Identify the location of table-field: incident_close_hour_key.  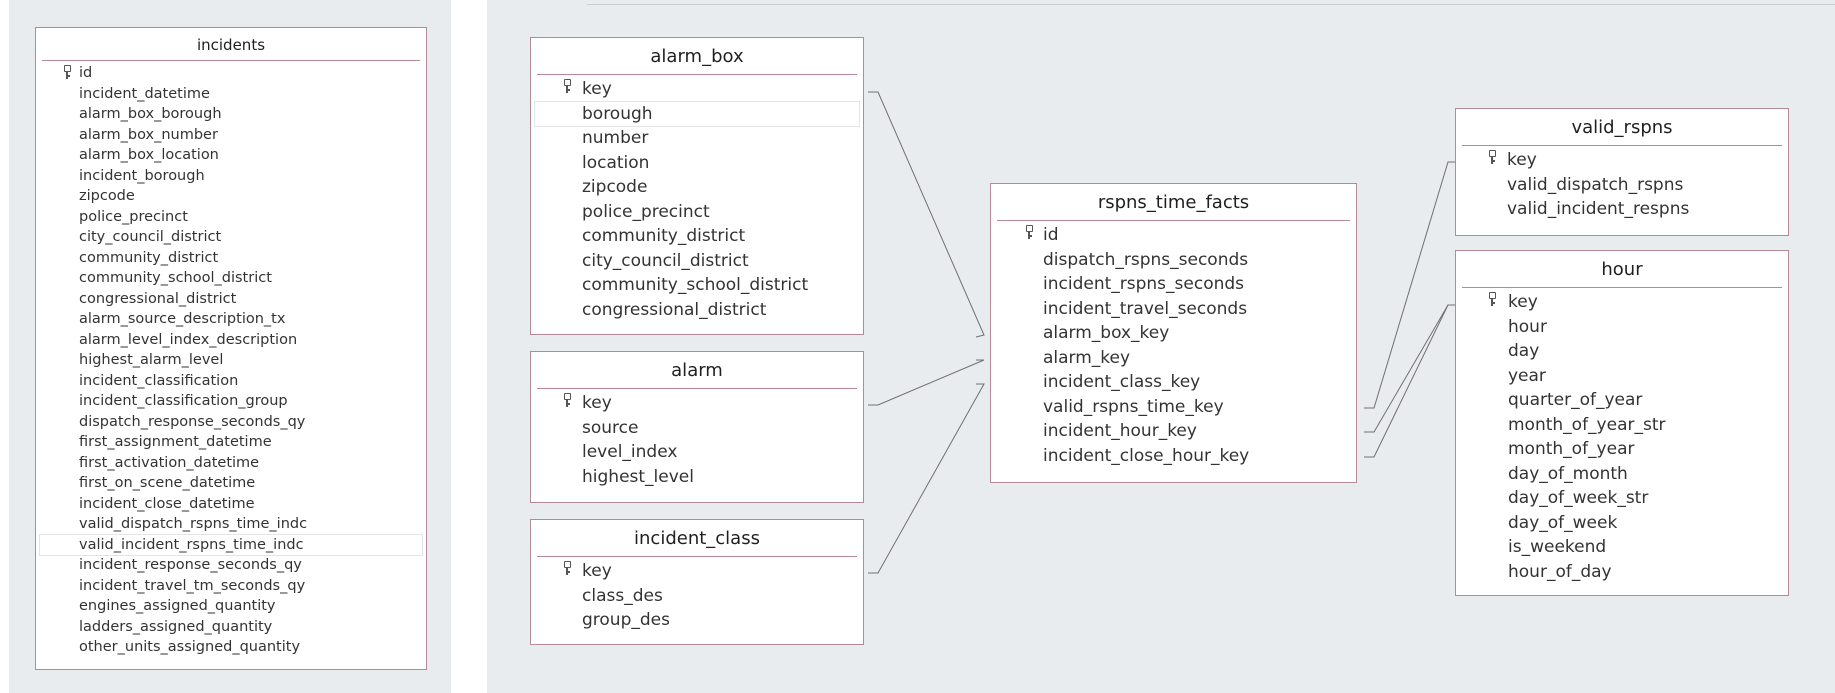
(1173, 456).